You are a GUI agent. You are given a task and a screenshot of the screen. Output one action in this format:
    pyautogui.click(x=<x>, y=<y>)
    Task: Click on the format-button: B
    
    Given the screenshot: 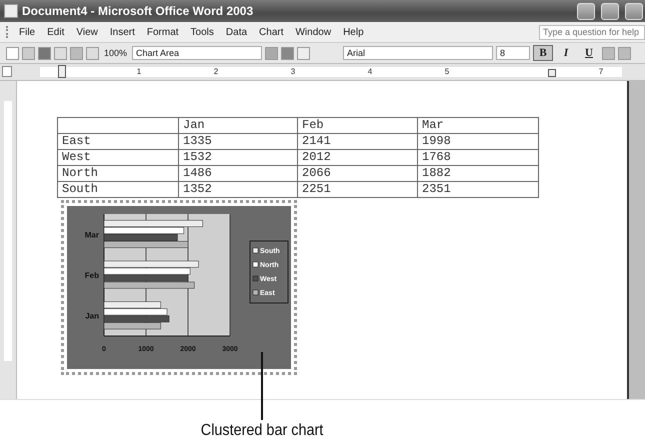 What is the action you would take?
    pyautogui.click(x=543, y=53)
    